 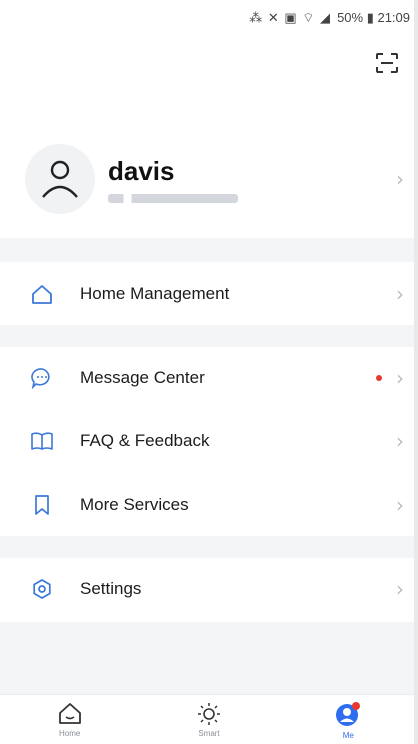 I want to click on sun-icon, so click(x=208, y=714).